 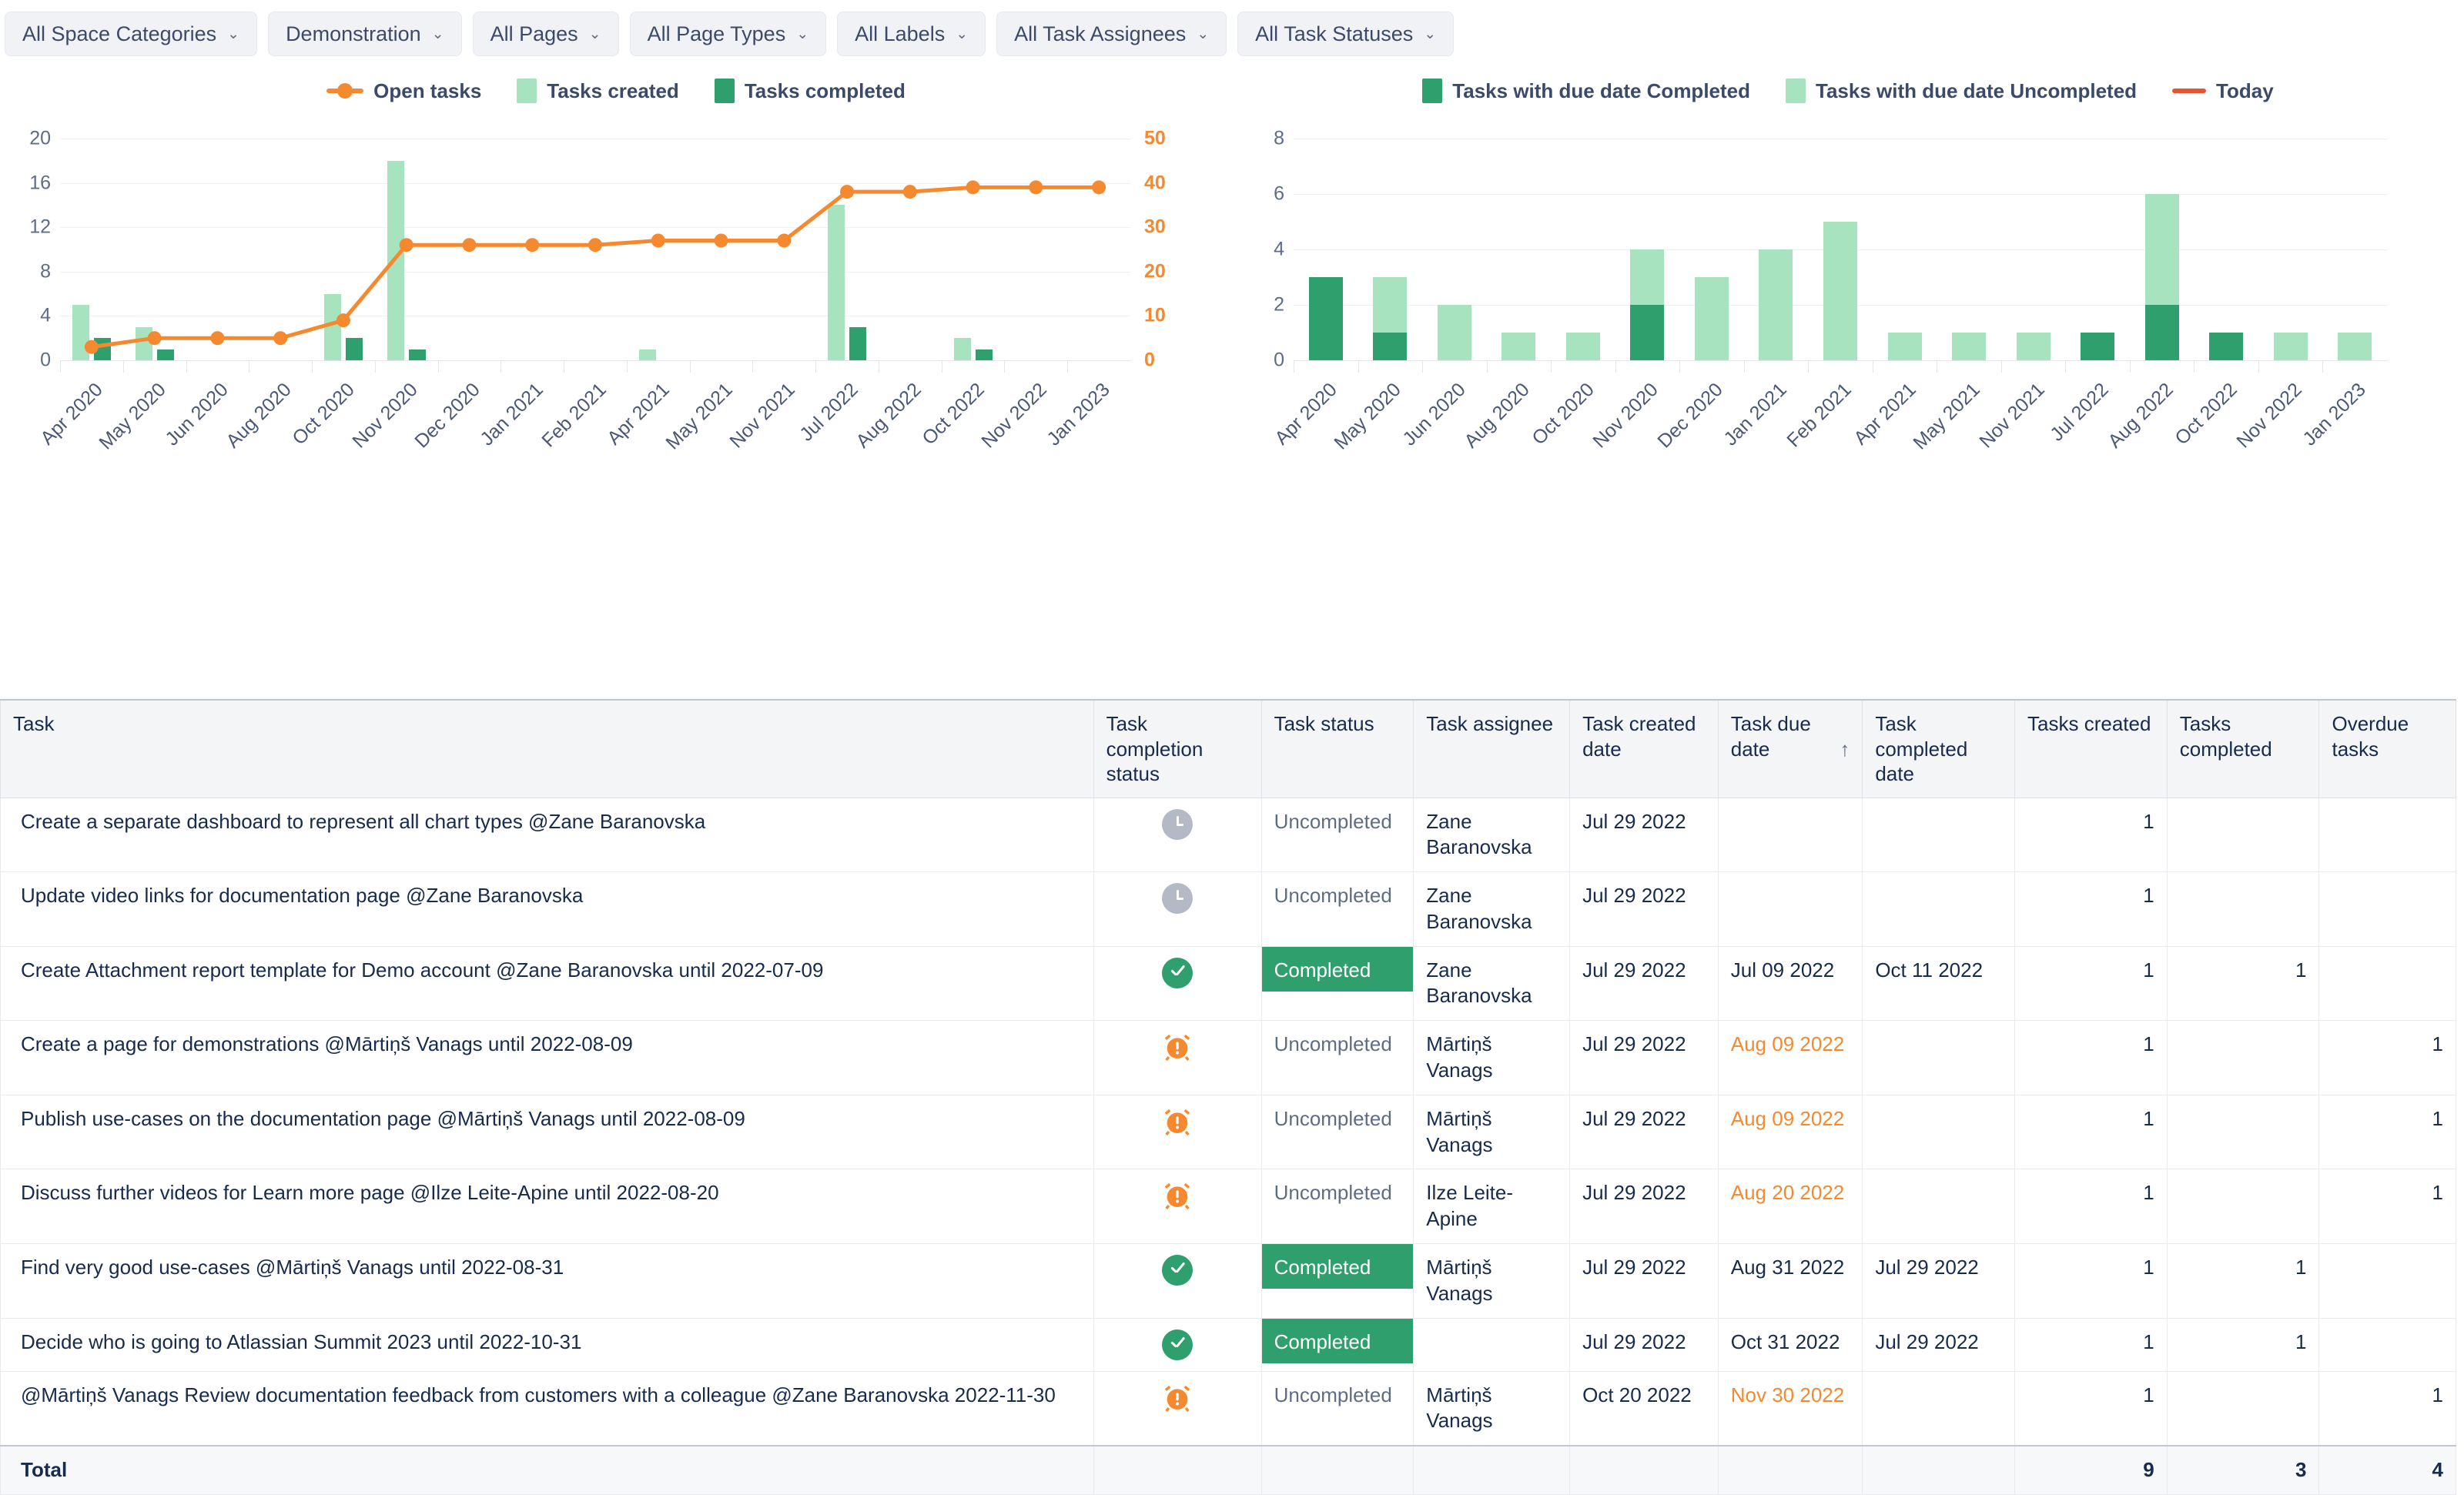 I want to click on clock-icon, so click(x=1178, y=899).